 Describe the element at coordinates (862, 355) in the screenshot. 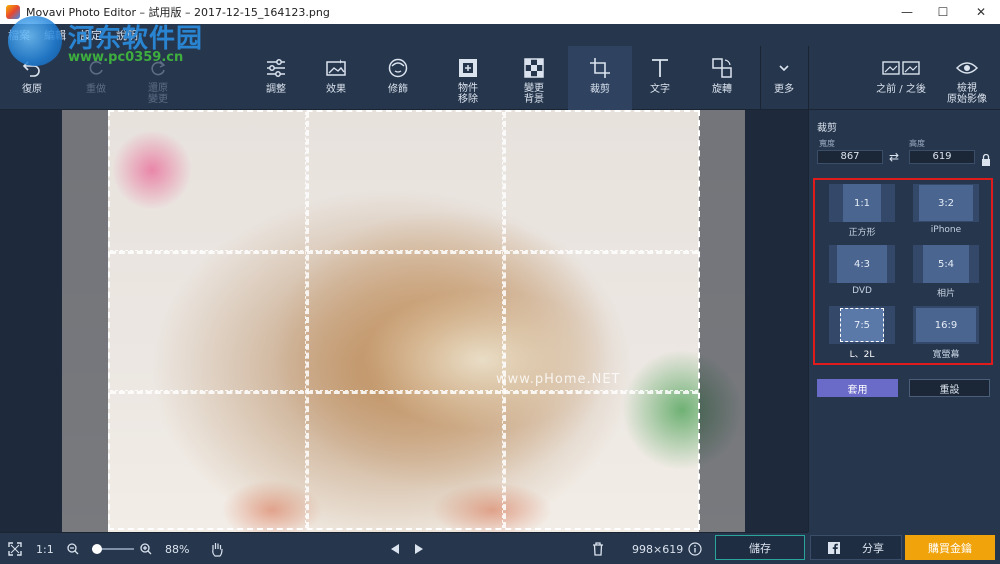

I see `preset-label: L、2L` at that location.